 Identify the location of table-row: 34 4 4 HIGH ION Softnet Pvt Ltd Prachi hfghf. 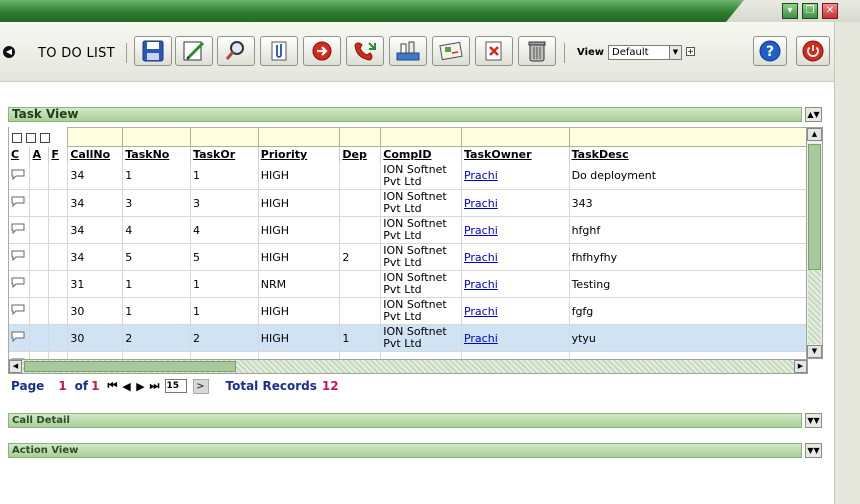
(408, 230).